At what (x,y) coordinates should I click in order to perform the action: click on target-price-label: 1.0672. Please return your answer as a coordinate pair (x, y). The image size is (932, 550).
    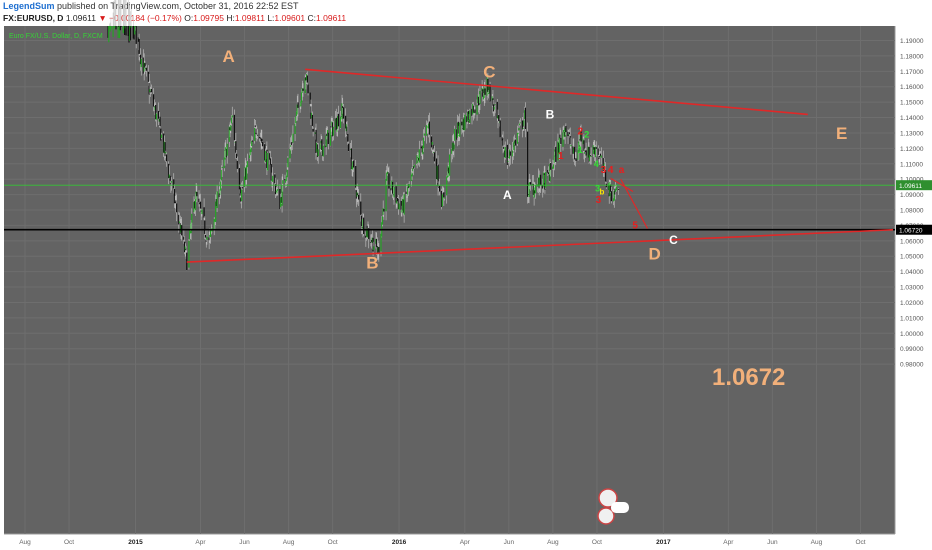
    Looking at the image, I should click on (748, 377).